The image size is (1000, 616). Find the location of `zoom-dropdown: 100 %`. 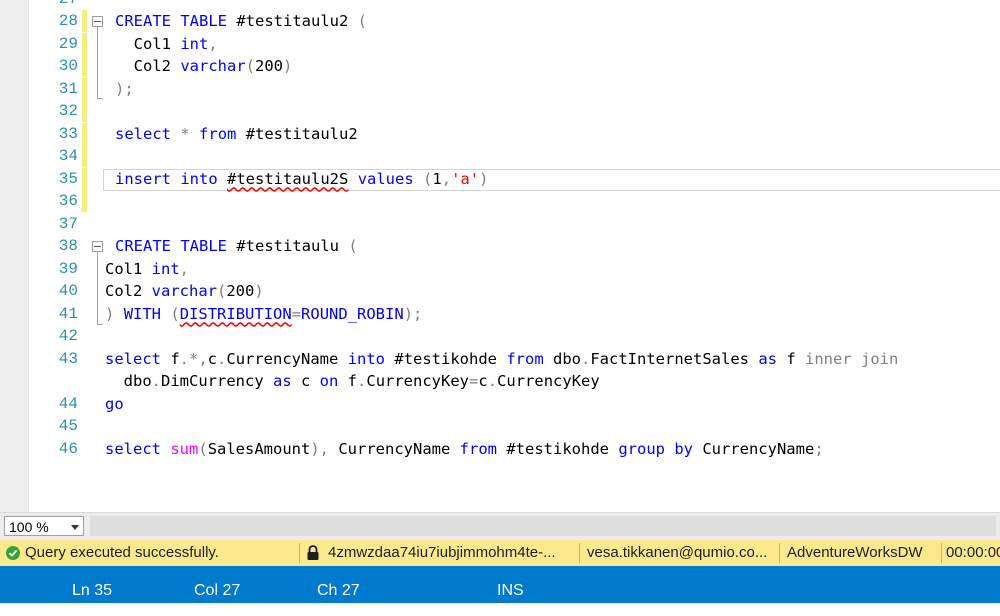

zoom-dropdown: 100 % is located at coordinates (44, 526).